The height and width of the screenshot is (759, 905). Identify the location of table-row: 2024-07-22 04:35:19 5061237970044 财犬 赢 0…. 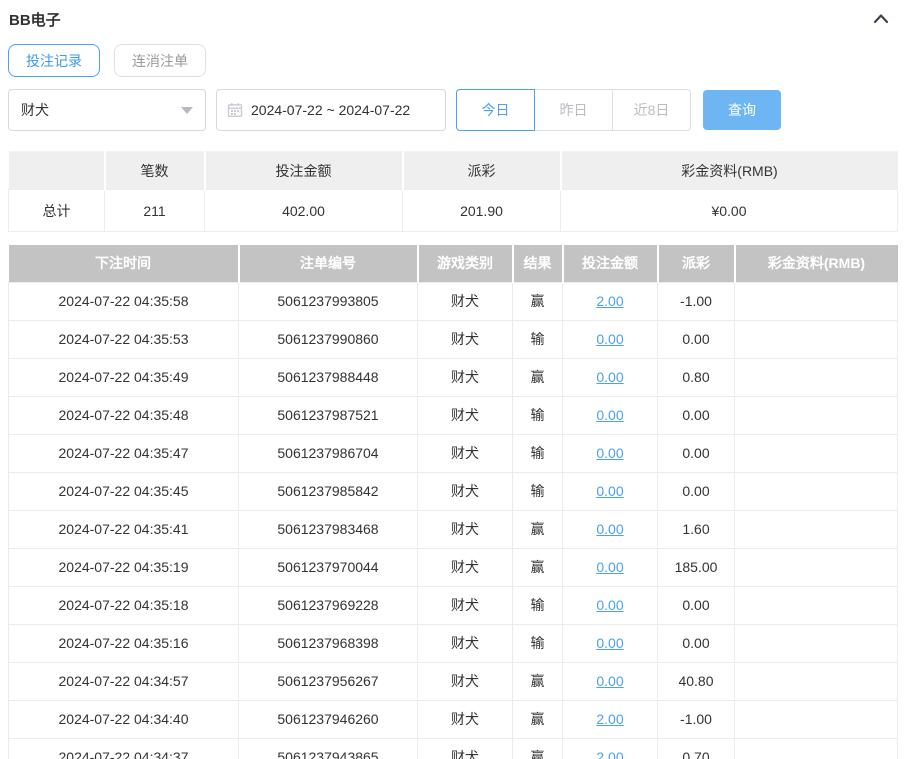
(453, 567).